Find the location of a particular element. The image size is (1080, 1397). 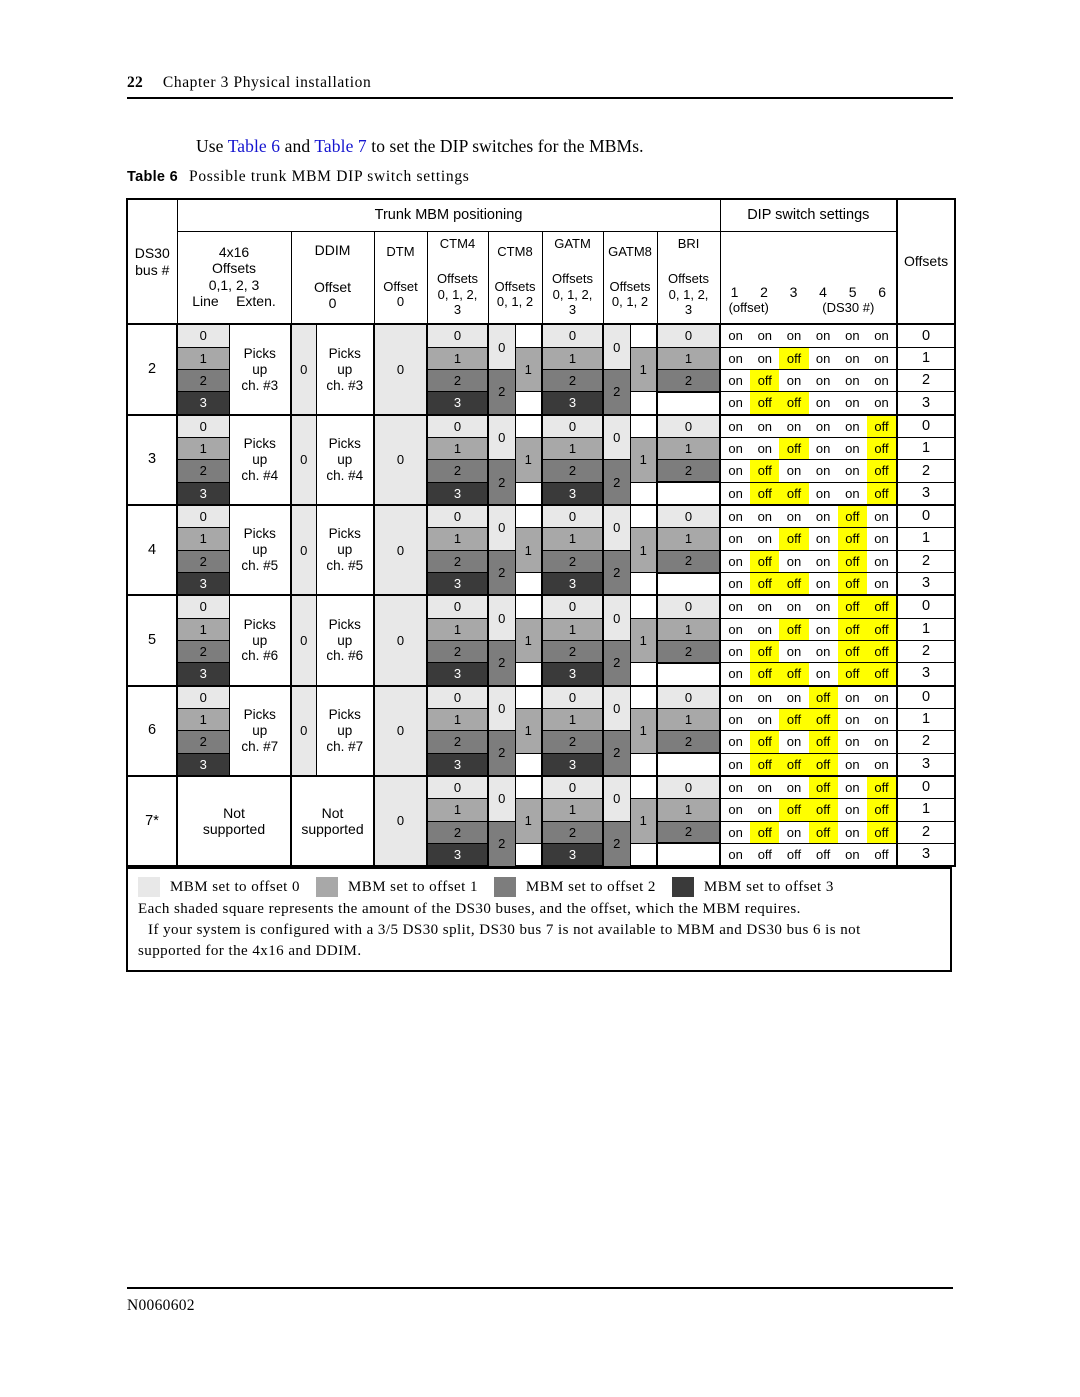

dip-switch-row: on on off on on off is located at coordinates (808, 449).